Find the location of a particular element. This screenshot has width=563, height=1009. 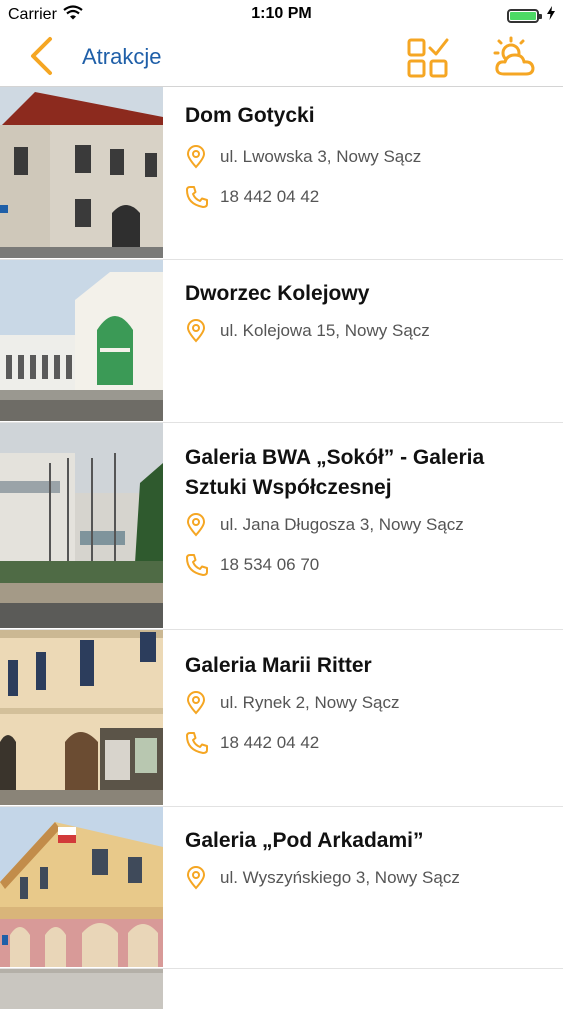

attraction-title: Galeria Marii Ritter is located at coordinates (278, 665).